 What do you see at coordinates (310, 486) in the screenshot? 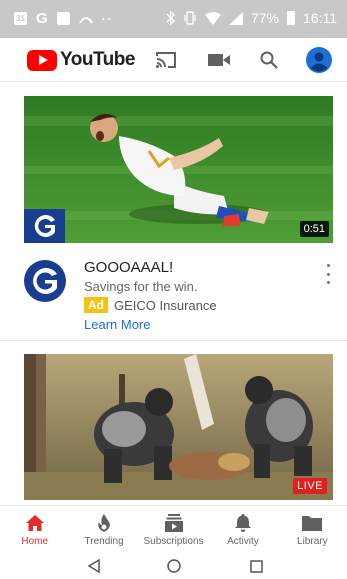
I see `live-badge: LIVE` at bounding box center [310, 486].